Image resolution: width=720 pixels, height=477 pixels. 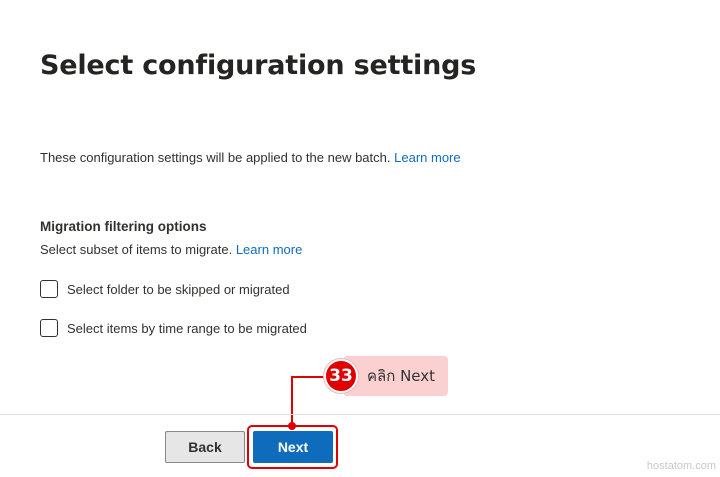 I want to click on watermark: hostatom.com, so click(x=681, y=466).